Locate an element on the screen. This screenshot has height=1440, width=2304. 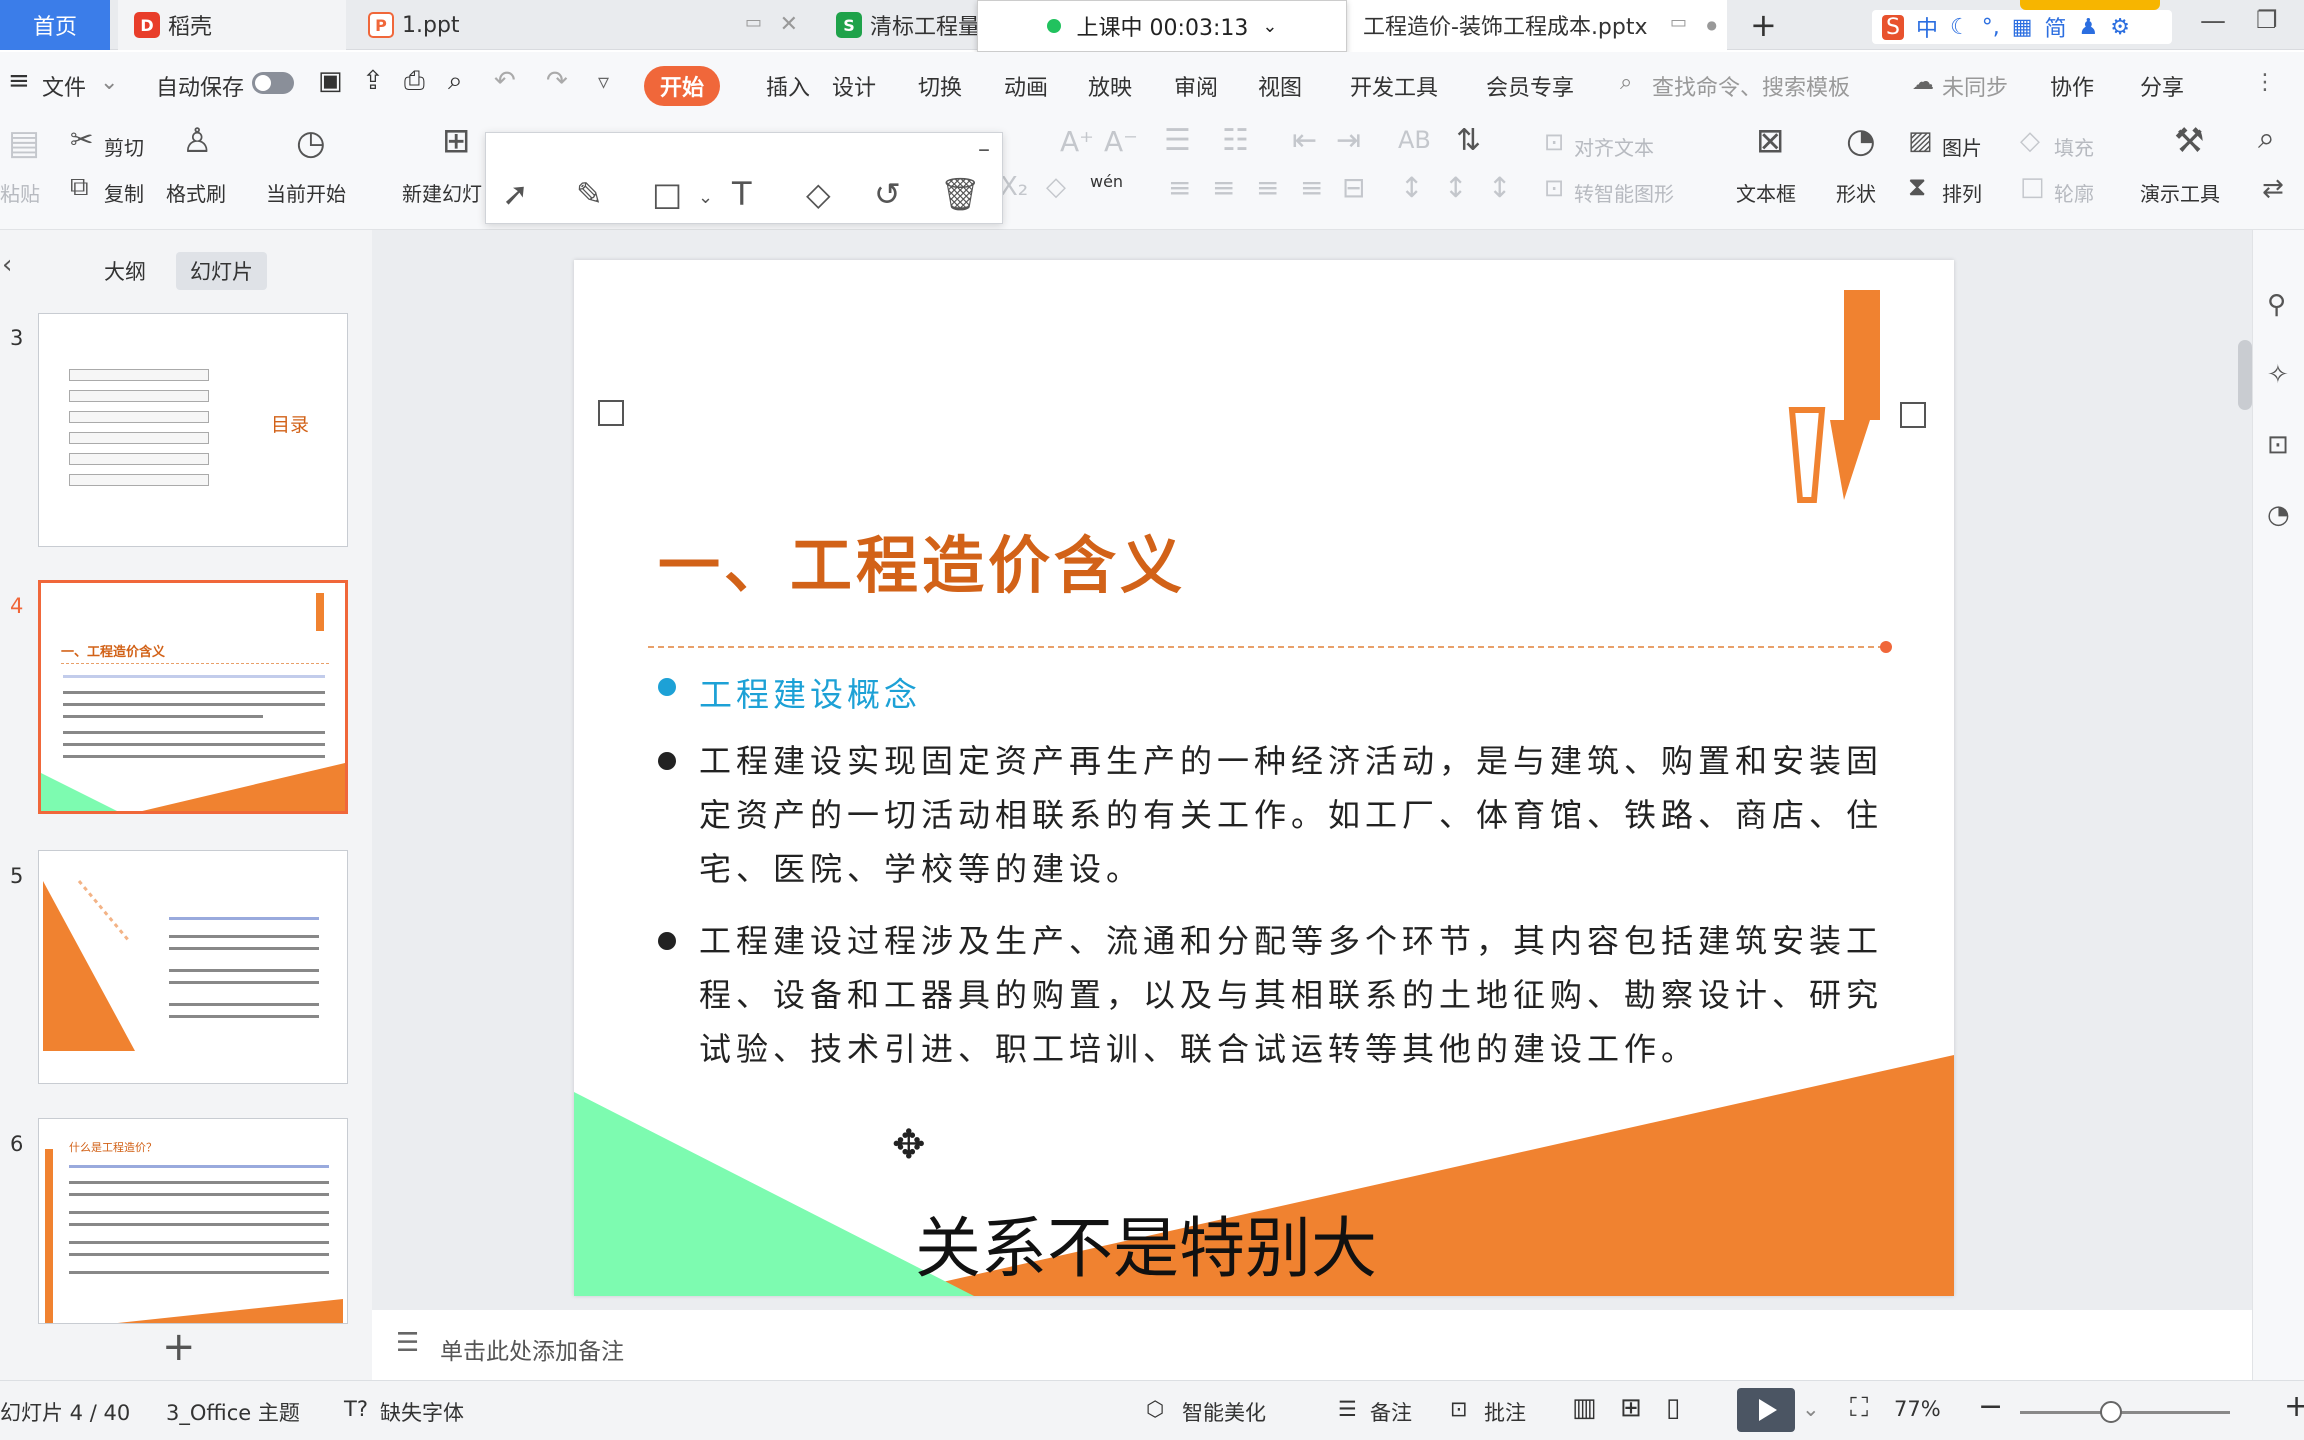
menu-review: 审阅 is located at coordinates (1196, 86).